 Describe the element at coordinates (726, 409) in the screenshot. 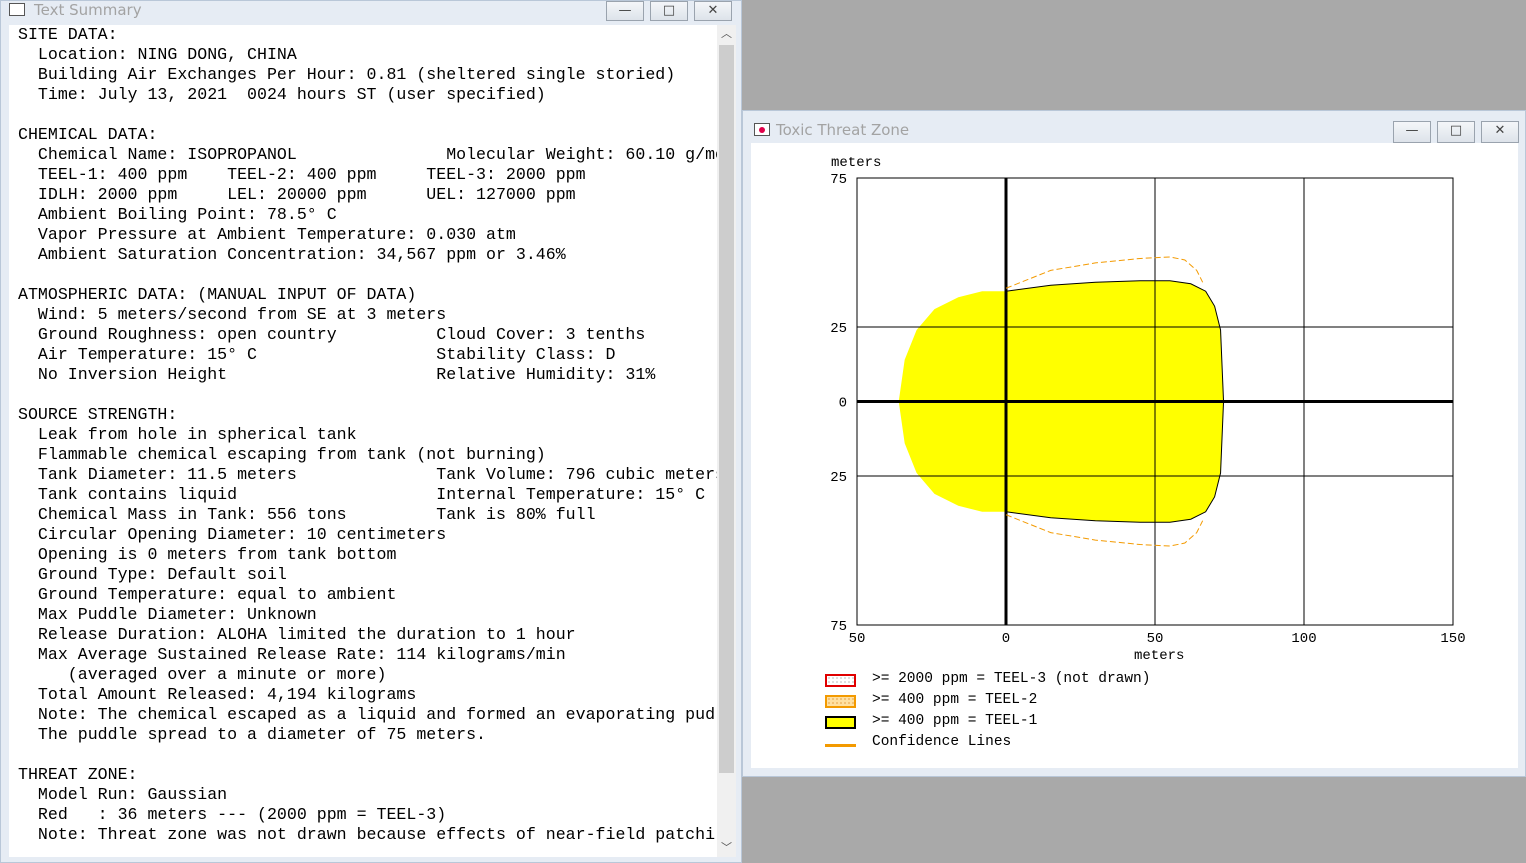

I see `scrollbar-thumb` at that location.